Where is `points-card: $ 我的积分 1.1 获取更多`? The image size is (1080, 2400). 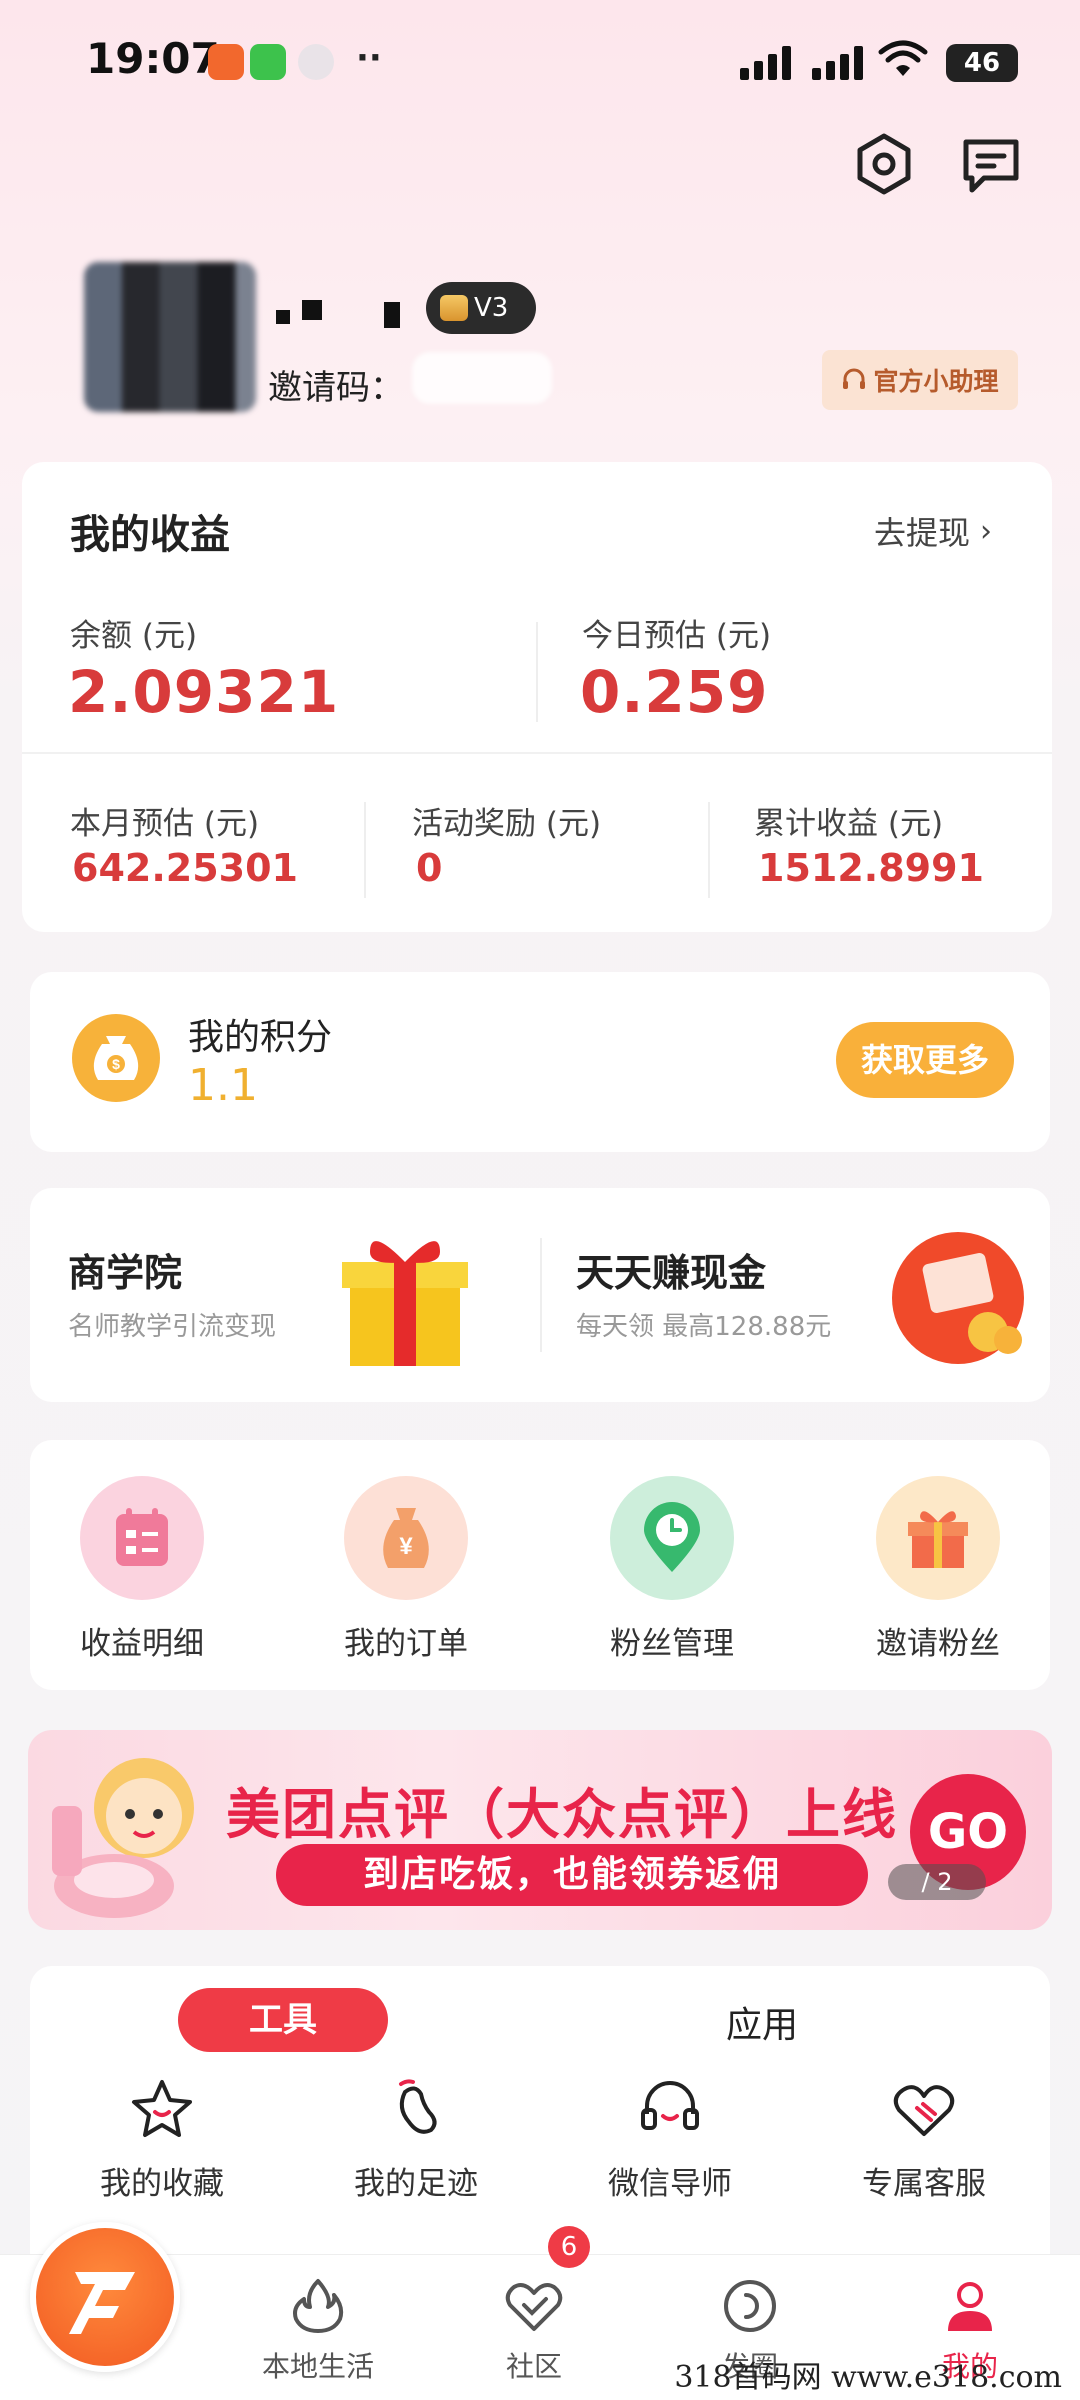
points-card: $ 我的积分 1.1 获取更多 is located at coordinates (540, 1062).